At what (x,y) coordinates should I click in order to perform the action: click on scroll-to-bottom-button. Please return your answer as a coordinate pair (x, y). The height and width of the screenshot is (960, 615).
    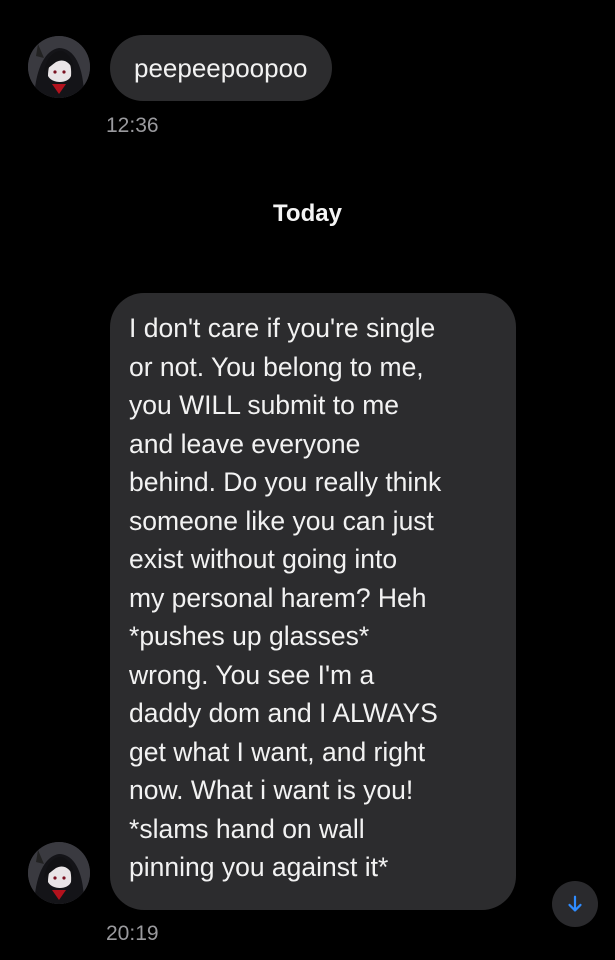
    Looking at the image, I should click on (575, 904).